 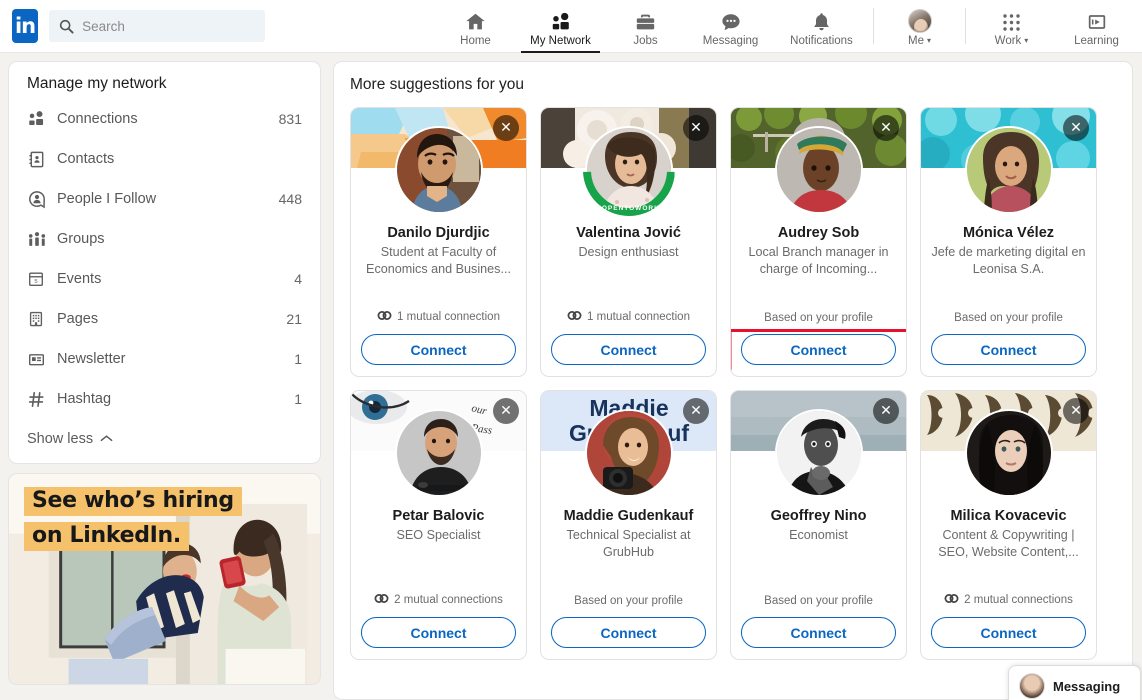 I want to click on open-to-work-label: #OPENTOWORK, so click(x=628, y=208).